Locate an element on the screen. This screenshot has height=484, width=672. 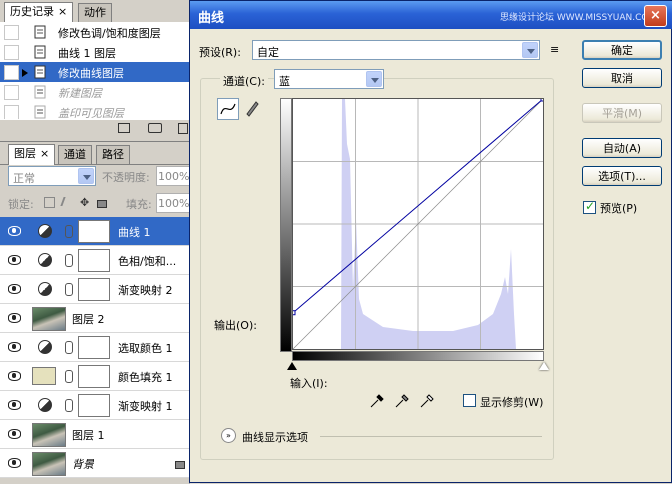
fill-value: 100% is located at coordinates (174, 203).